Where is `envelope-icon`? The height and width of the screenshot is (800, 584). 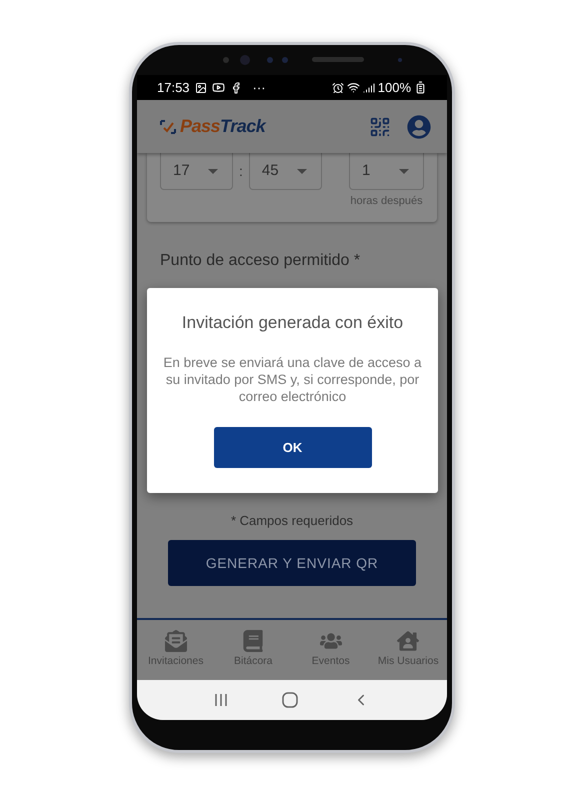 envelope-icon is located at coordinates (175, 641).